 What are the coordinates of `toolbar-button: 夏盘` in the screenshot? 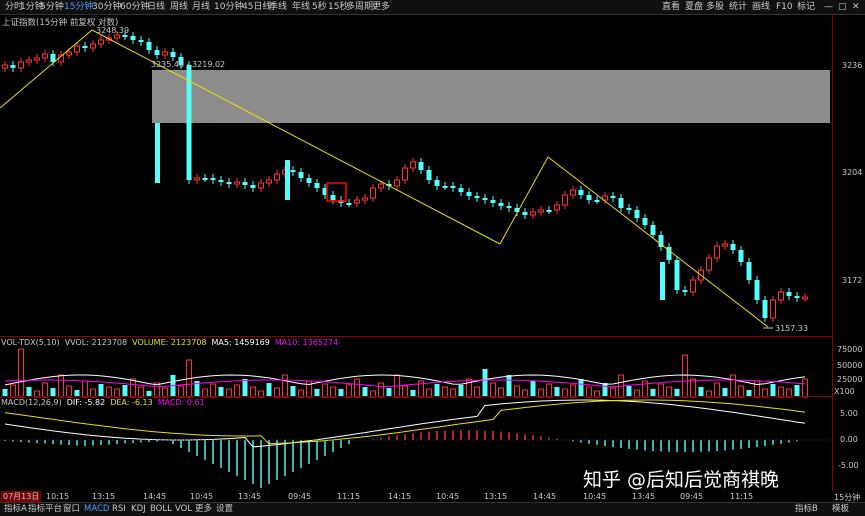 It's located at (694, 7).